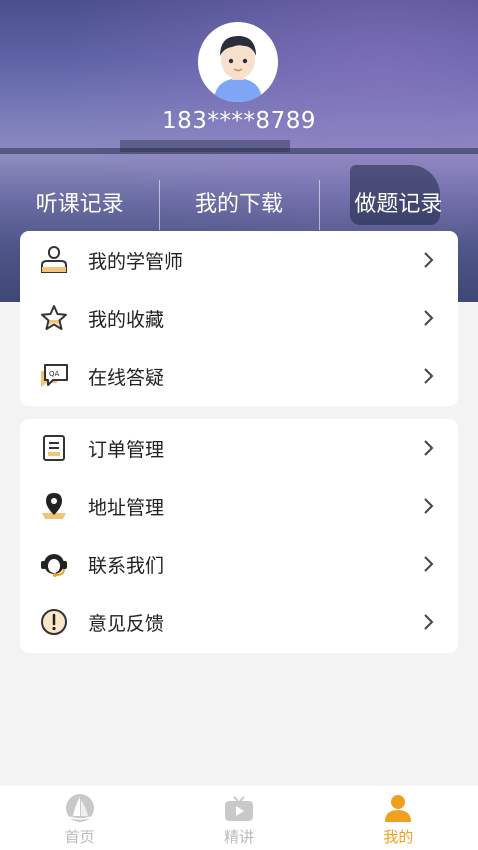 Image resolution: width=478 pixels, height=850 pixels. What do you see at coordinates (54, 260) in the screenshot?
I see `teacher-icon` at bounding box center [54, 260].